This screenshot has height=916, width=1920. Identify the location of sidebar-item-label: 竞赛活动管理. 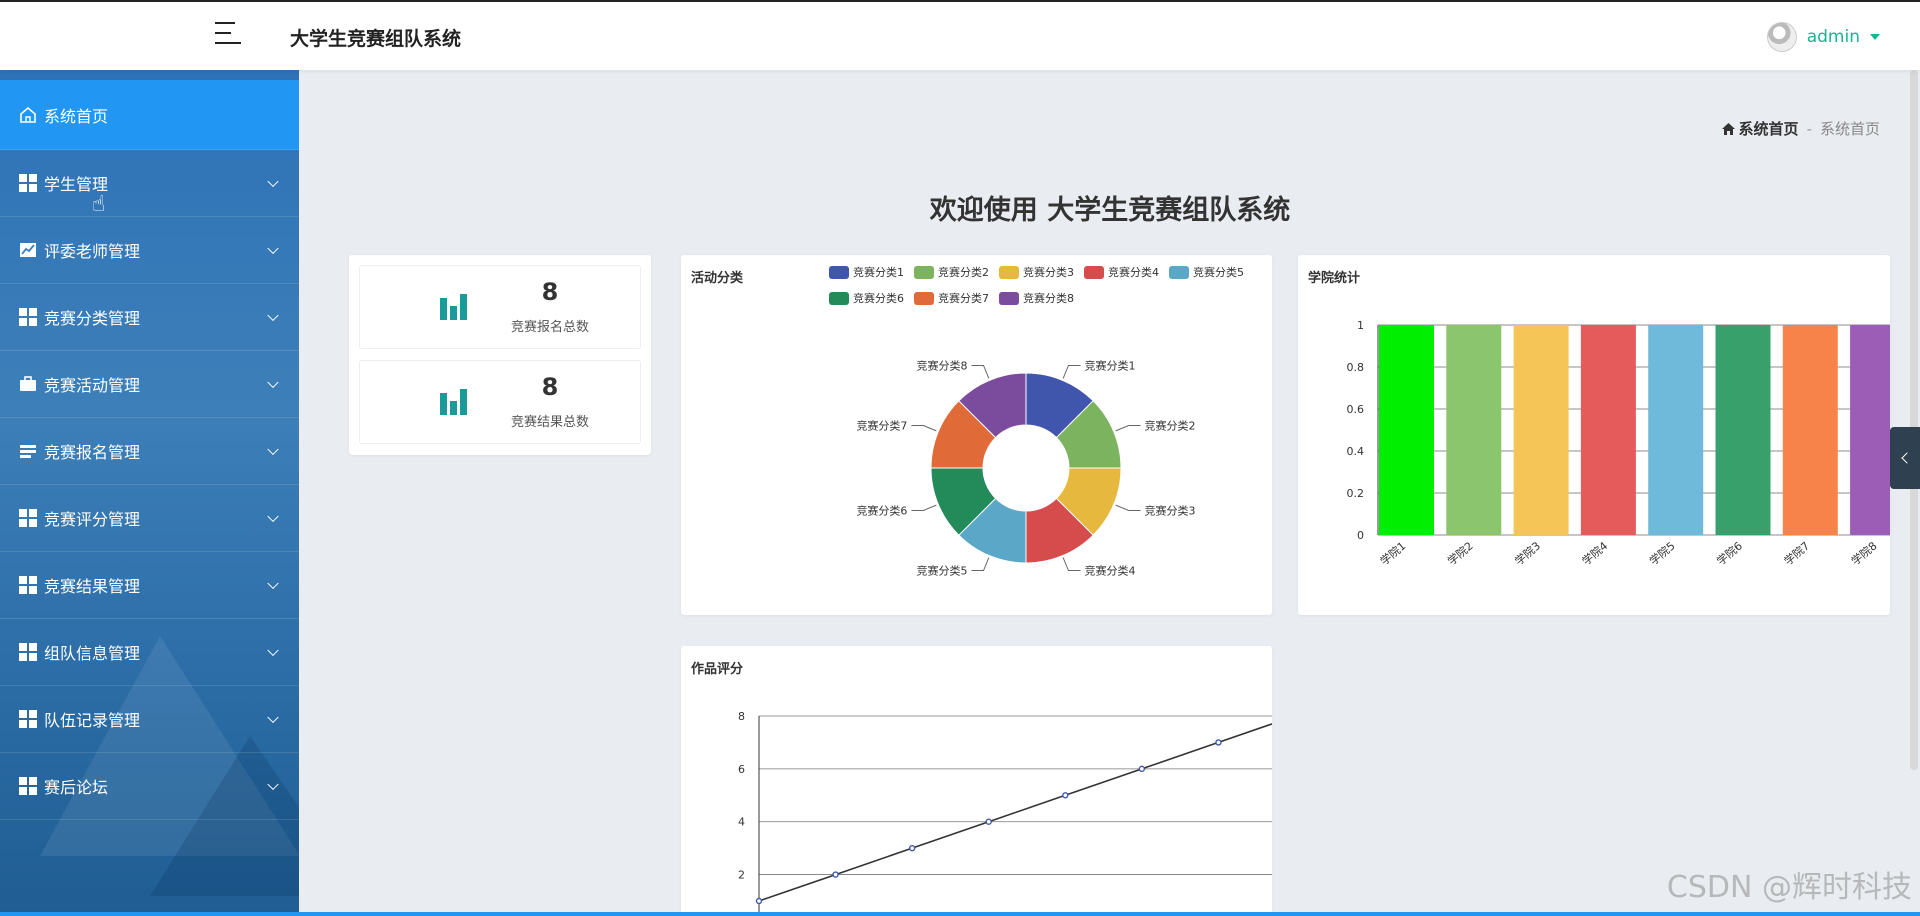
(92, 385).